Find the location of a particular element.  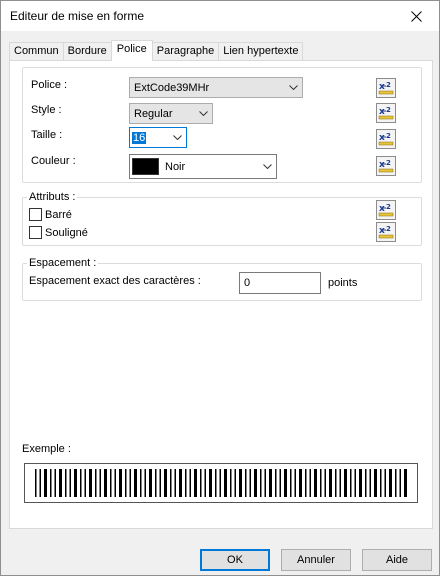

souligne-formula-button: x 2 is located at coordinates (386, 232).